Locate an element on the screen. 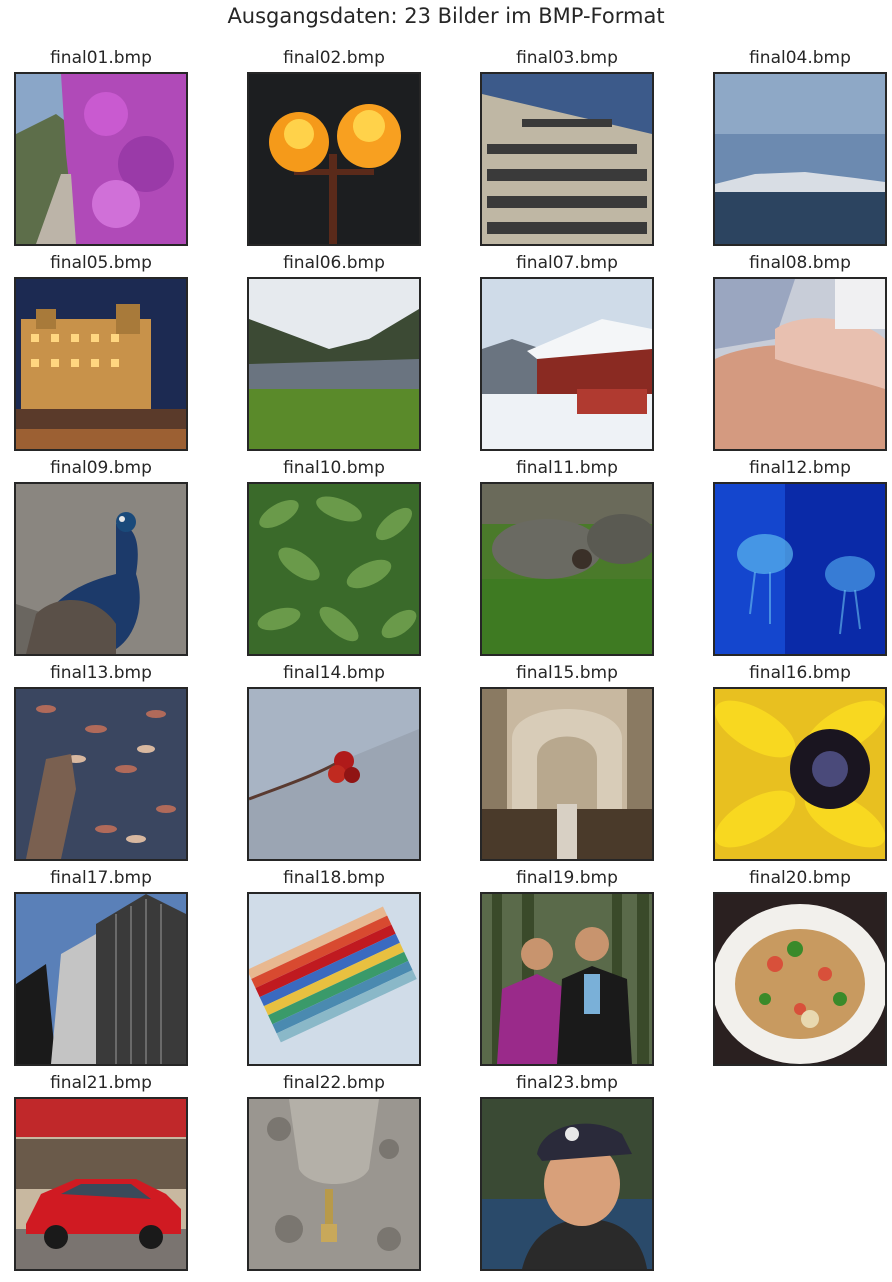  image-filename-label: final09.bmp is located at coordinates (101, 468).